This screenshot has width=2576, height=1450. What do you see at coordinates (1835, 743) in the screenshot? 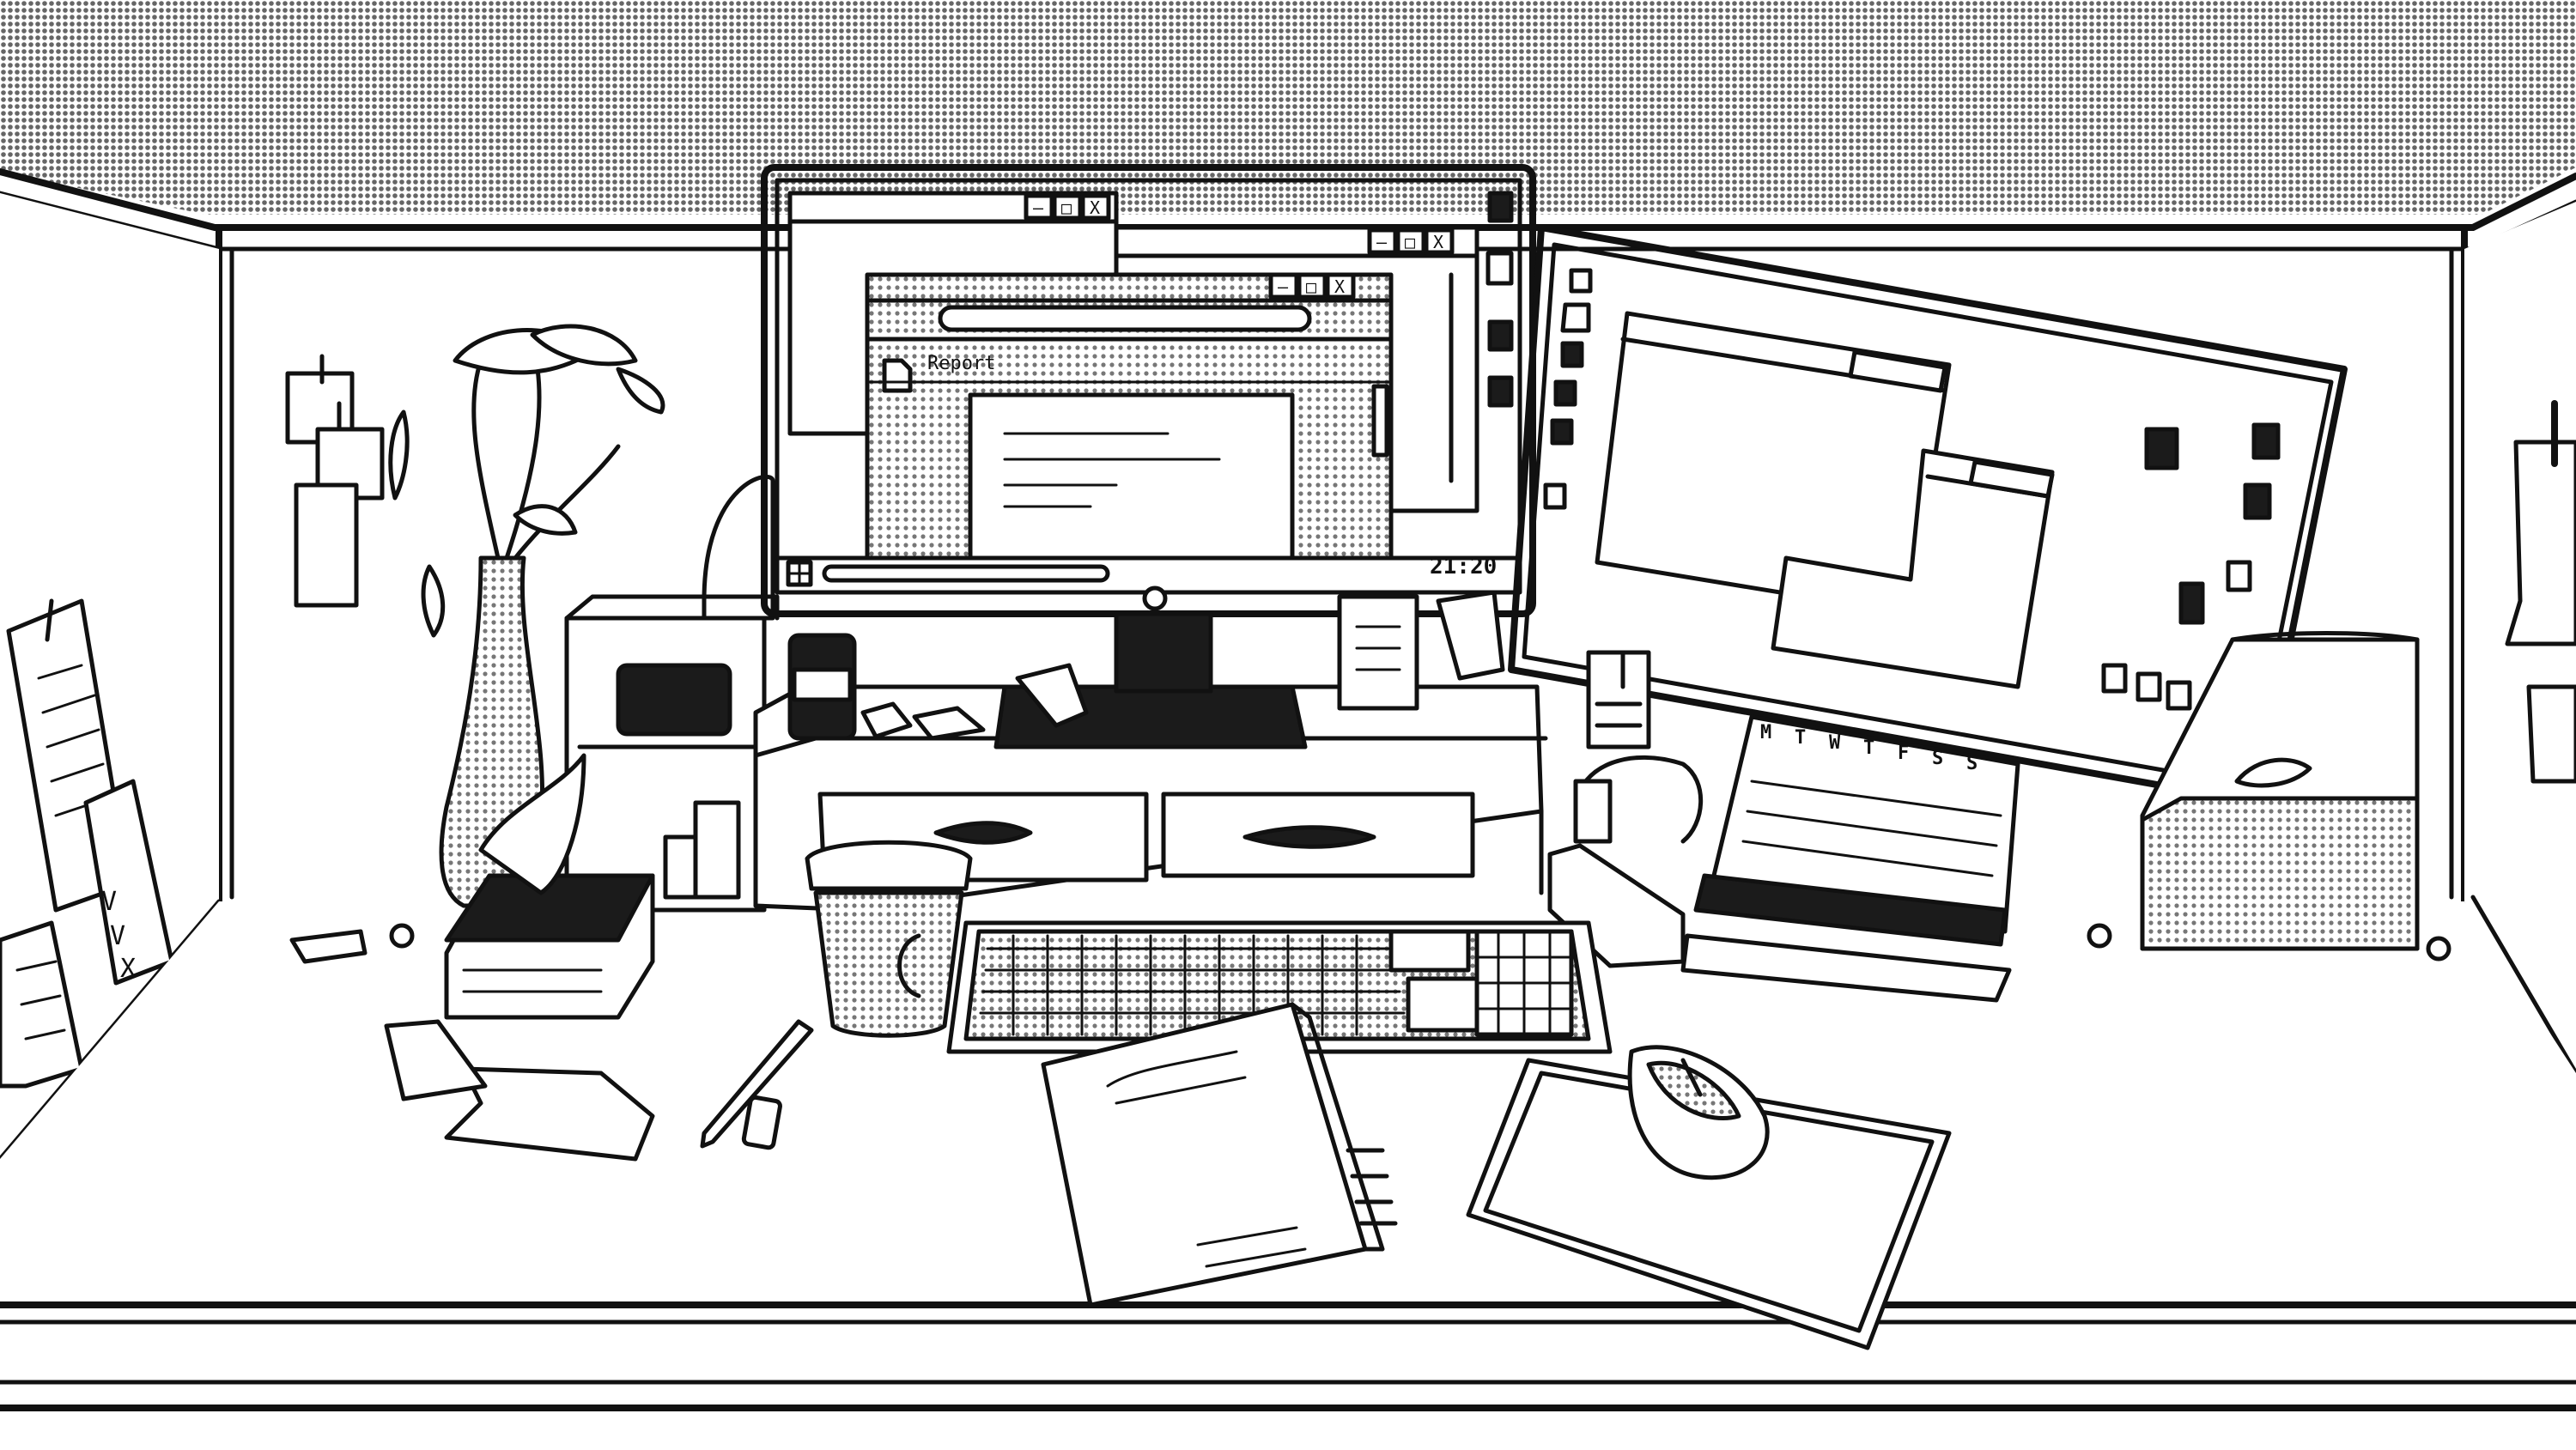
I see `calendar-day: W` at bounding box center [1835, 743].